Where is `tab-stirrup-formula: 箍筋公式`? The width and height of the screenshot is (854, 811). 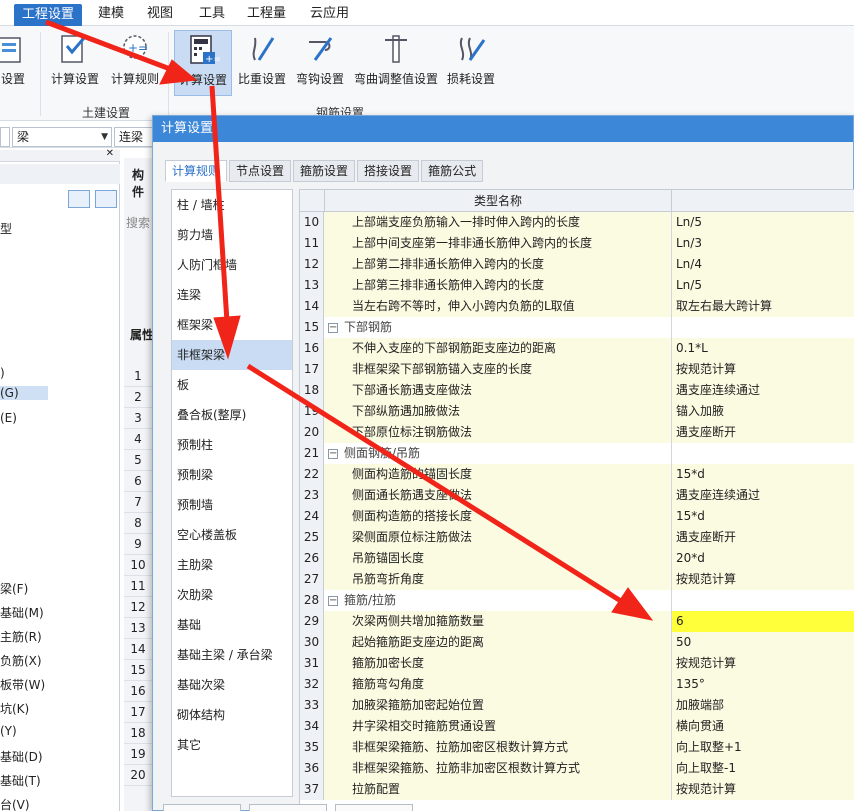 tab-stirrup-formula: 箍筋公式 is located at coordinates (452, 171).